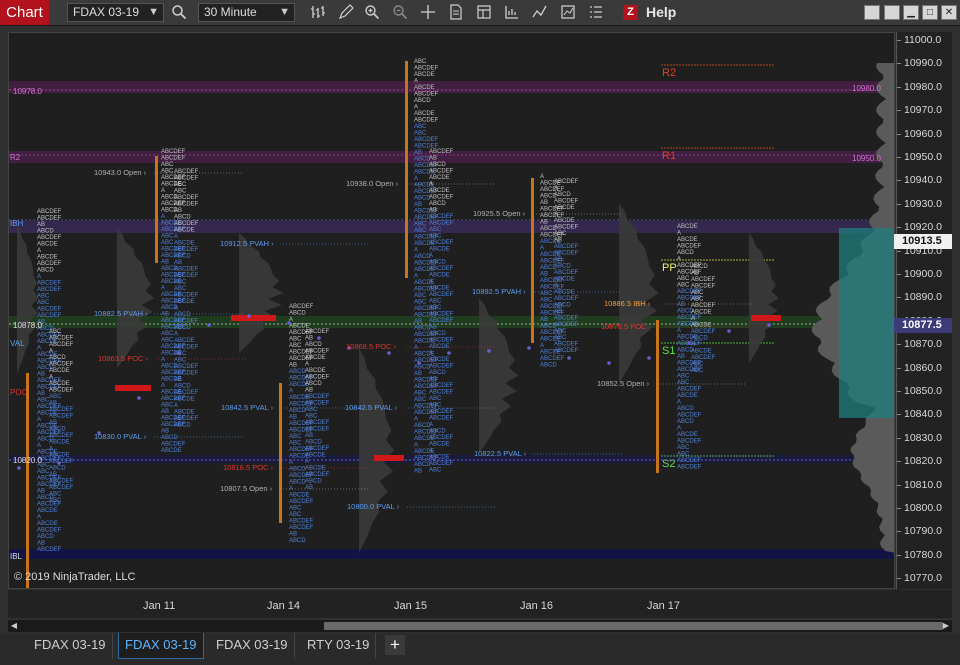 The image size is (960, 665). I want to click on tab-fdax-1: FDAX 03-19, so click(70, 646).